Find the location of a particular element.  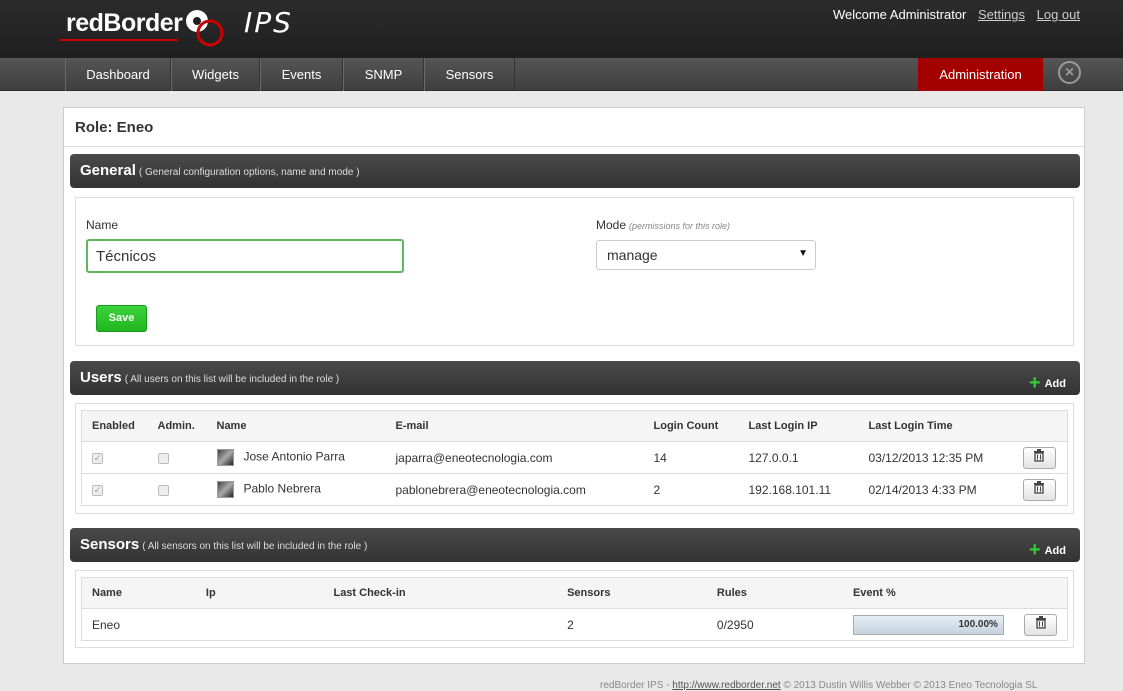

table-row: Eneo 2 0/2950 100.00% is located at coordinates (574, 624).